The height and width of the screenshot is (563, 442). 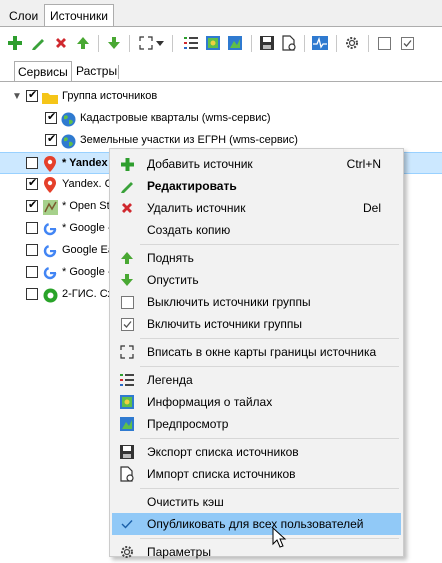 I want to click on menu-item-edit: Редактировать, so click(x=256, y=186).